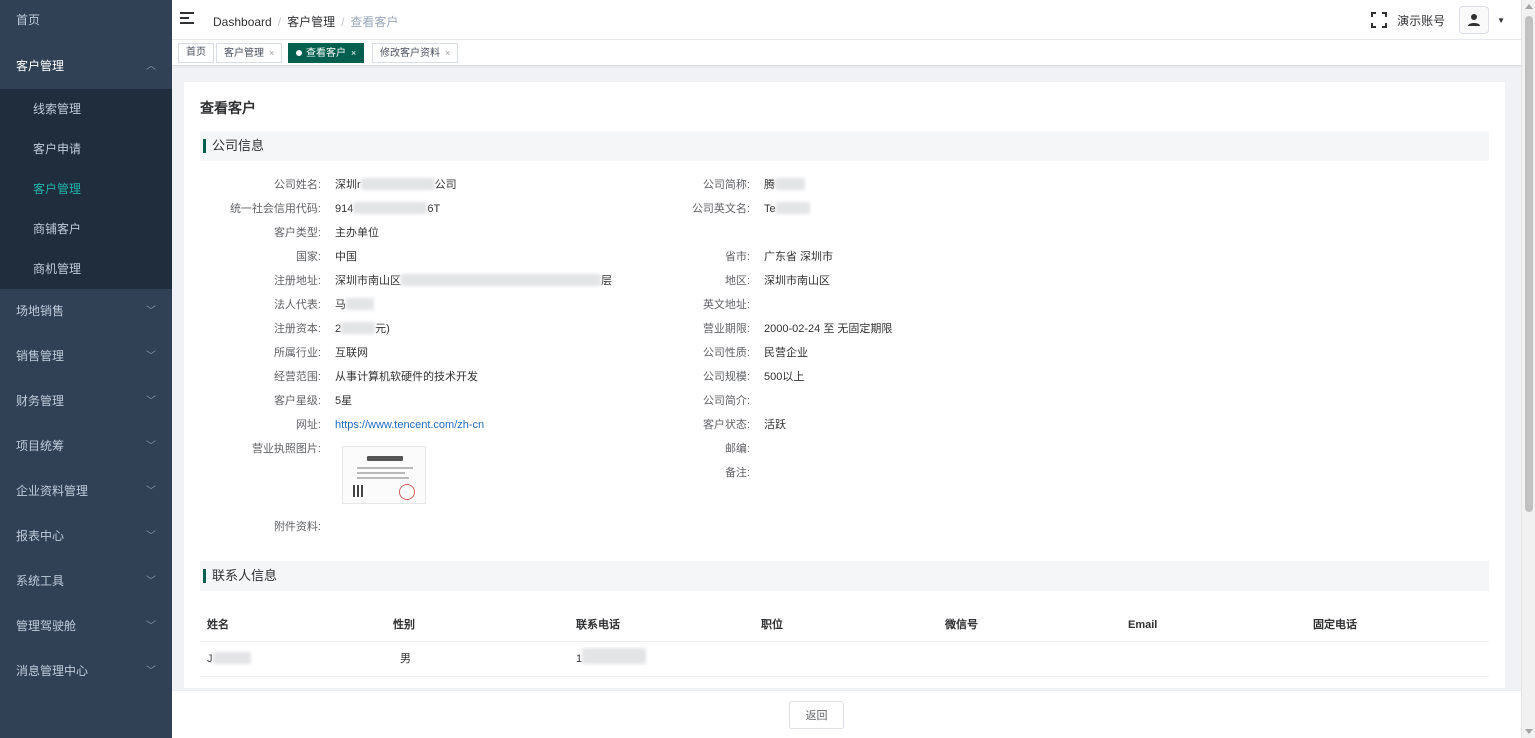 The image size is (1535, 738). I want to click on tag-home: 首页, so click(196, 53).